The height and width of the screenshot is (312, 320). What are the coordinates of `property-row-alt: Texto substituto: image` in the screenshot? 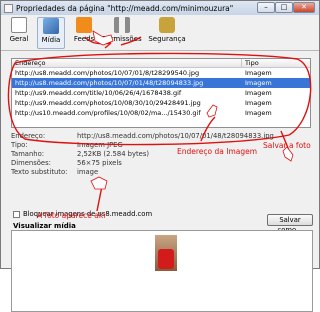 It's located at (161, 172).